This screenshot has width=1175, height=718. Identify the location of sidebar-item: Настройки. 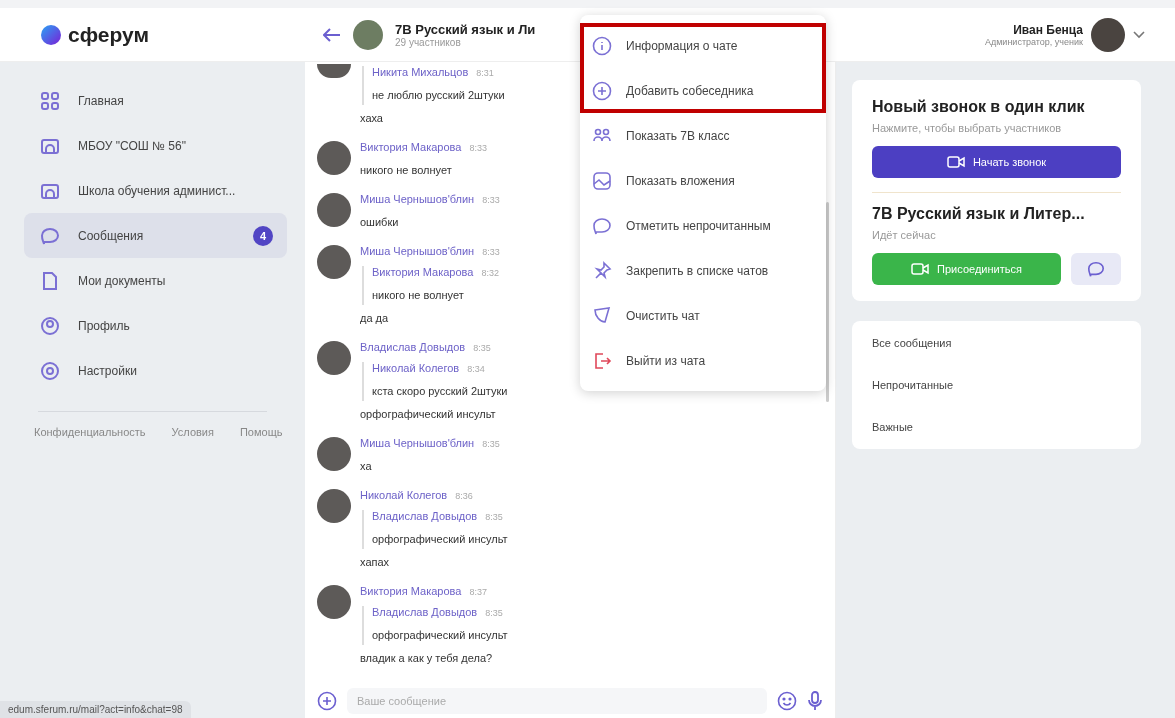
(155, 370).